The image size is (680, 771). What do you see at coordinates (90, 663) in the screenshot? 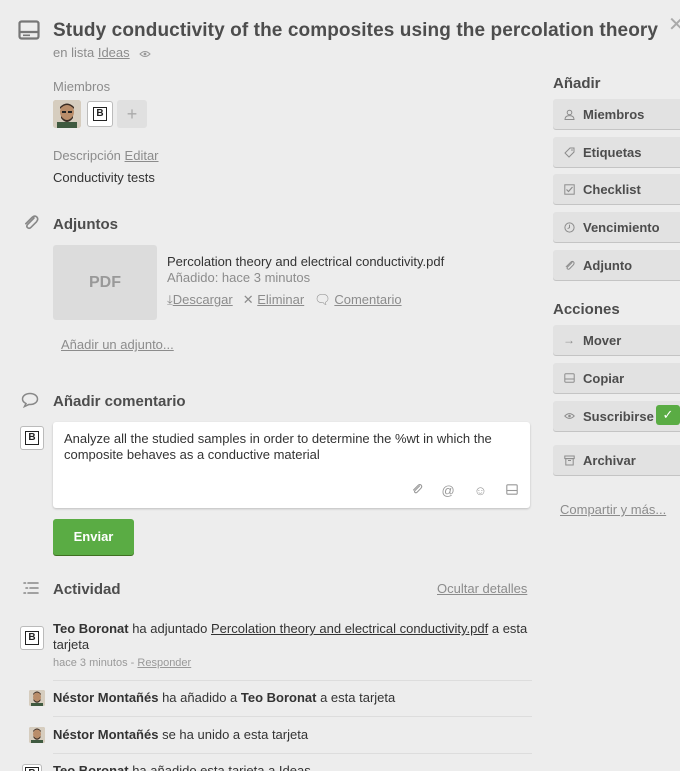
I see `activity-time: hace 3 minutos` at bounding box center [90, 663].